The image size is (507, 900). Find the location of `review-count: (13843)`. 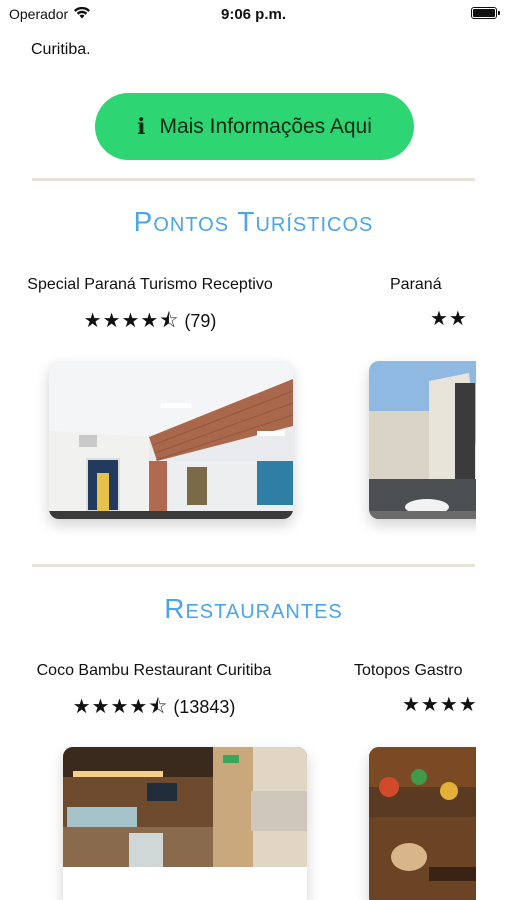

review-count: (13843) is located at coordinates (204, 707).